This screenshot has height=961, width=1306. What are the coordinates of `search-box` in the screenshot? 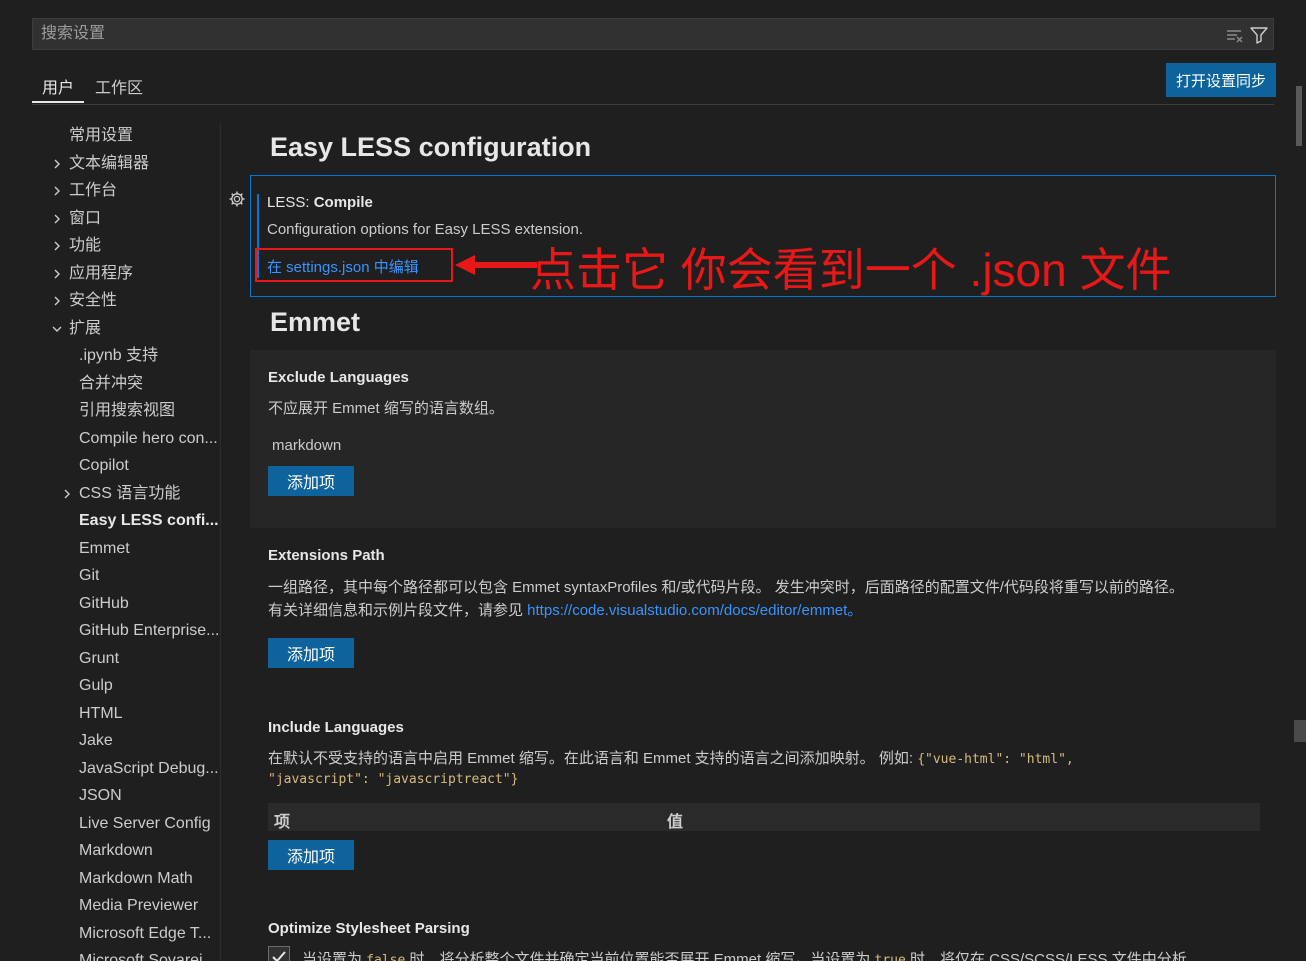 It's located at (653, 34).